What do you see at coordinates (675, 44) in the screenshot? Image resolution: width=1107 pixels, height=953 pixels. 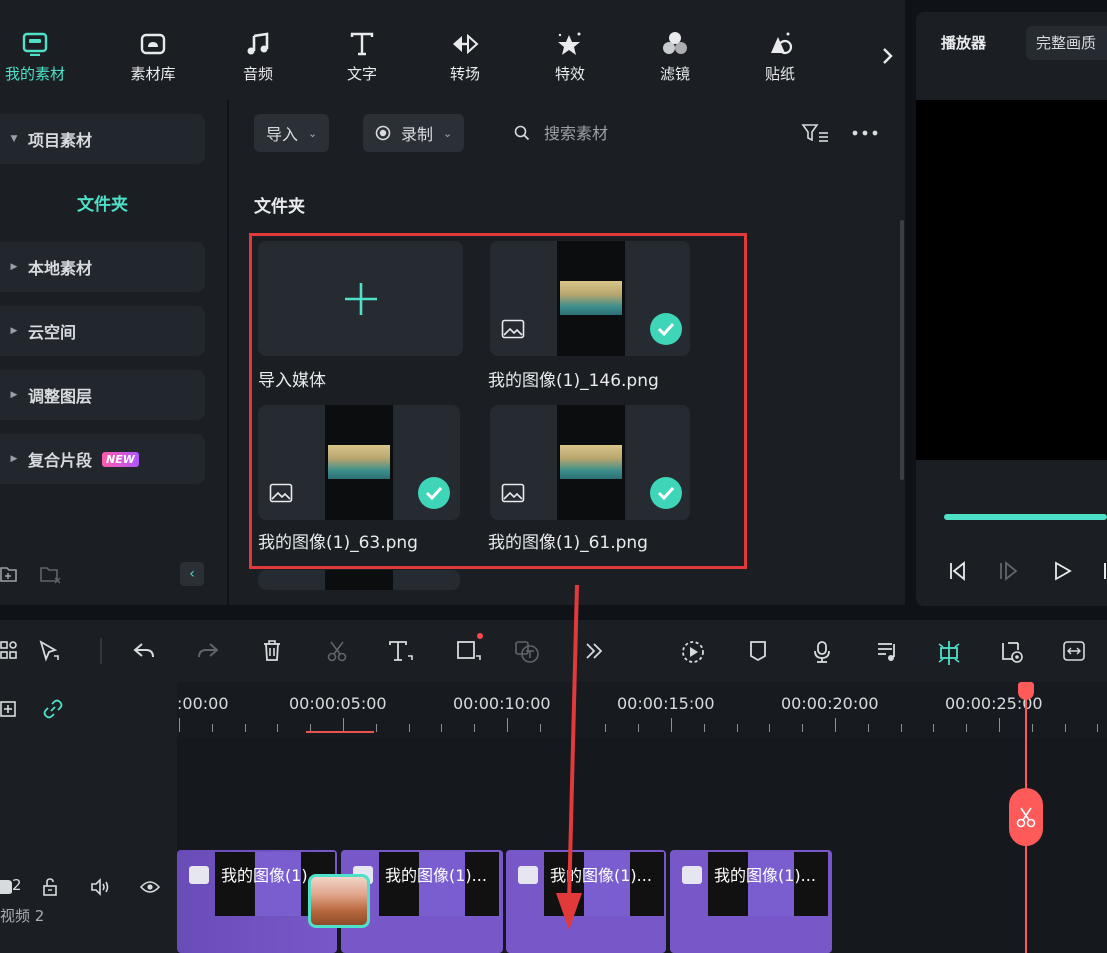 I see `filters-icon` at bounding box center [675, 44].